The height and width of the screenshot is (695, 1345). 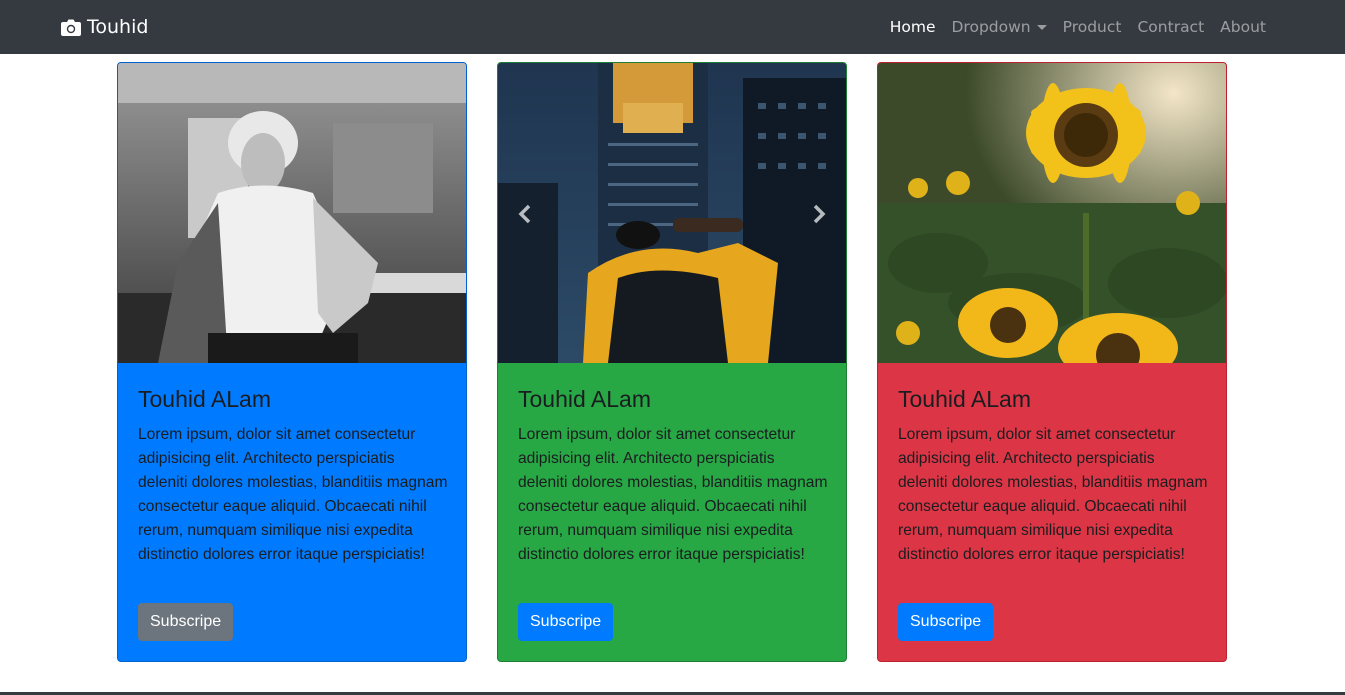 I want to click on brand-link: Touhid, so click(x=104, y=27).